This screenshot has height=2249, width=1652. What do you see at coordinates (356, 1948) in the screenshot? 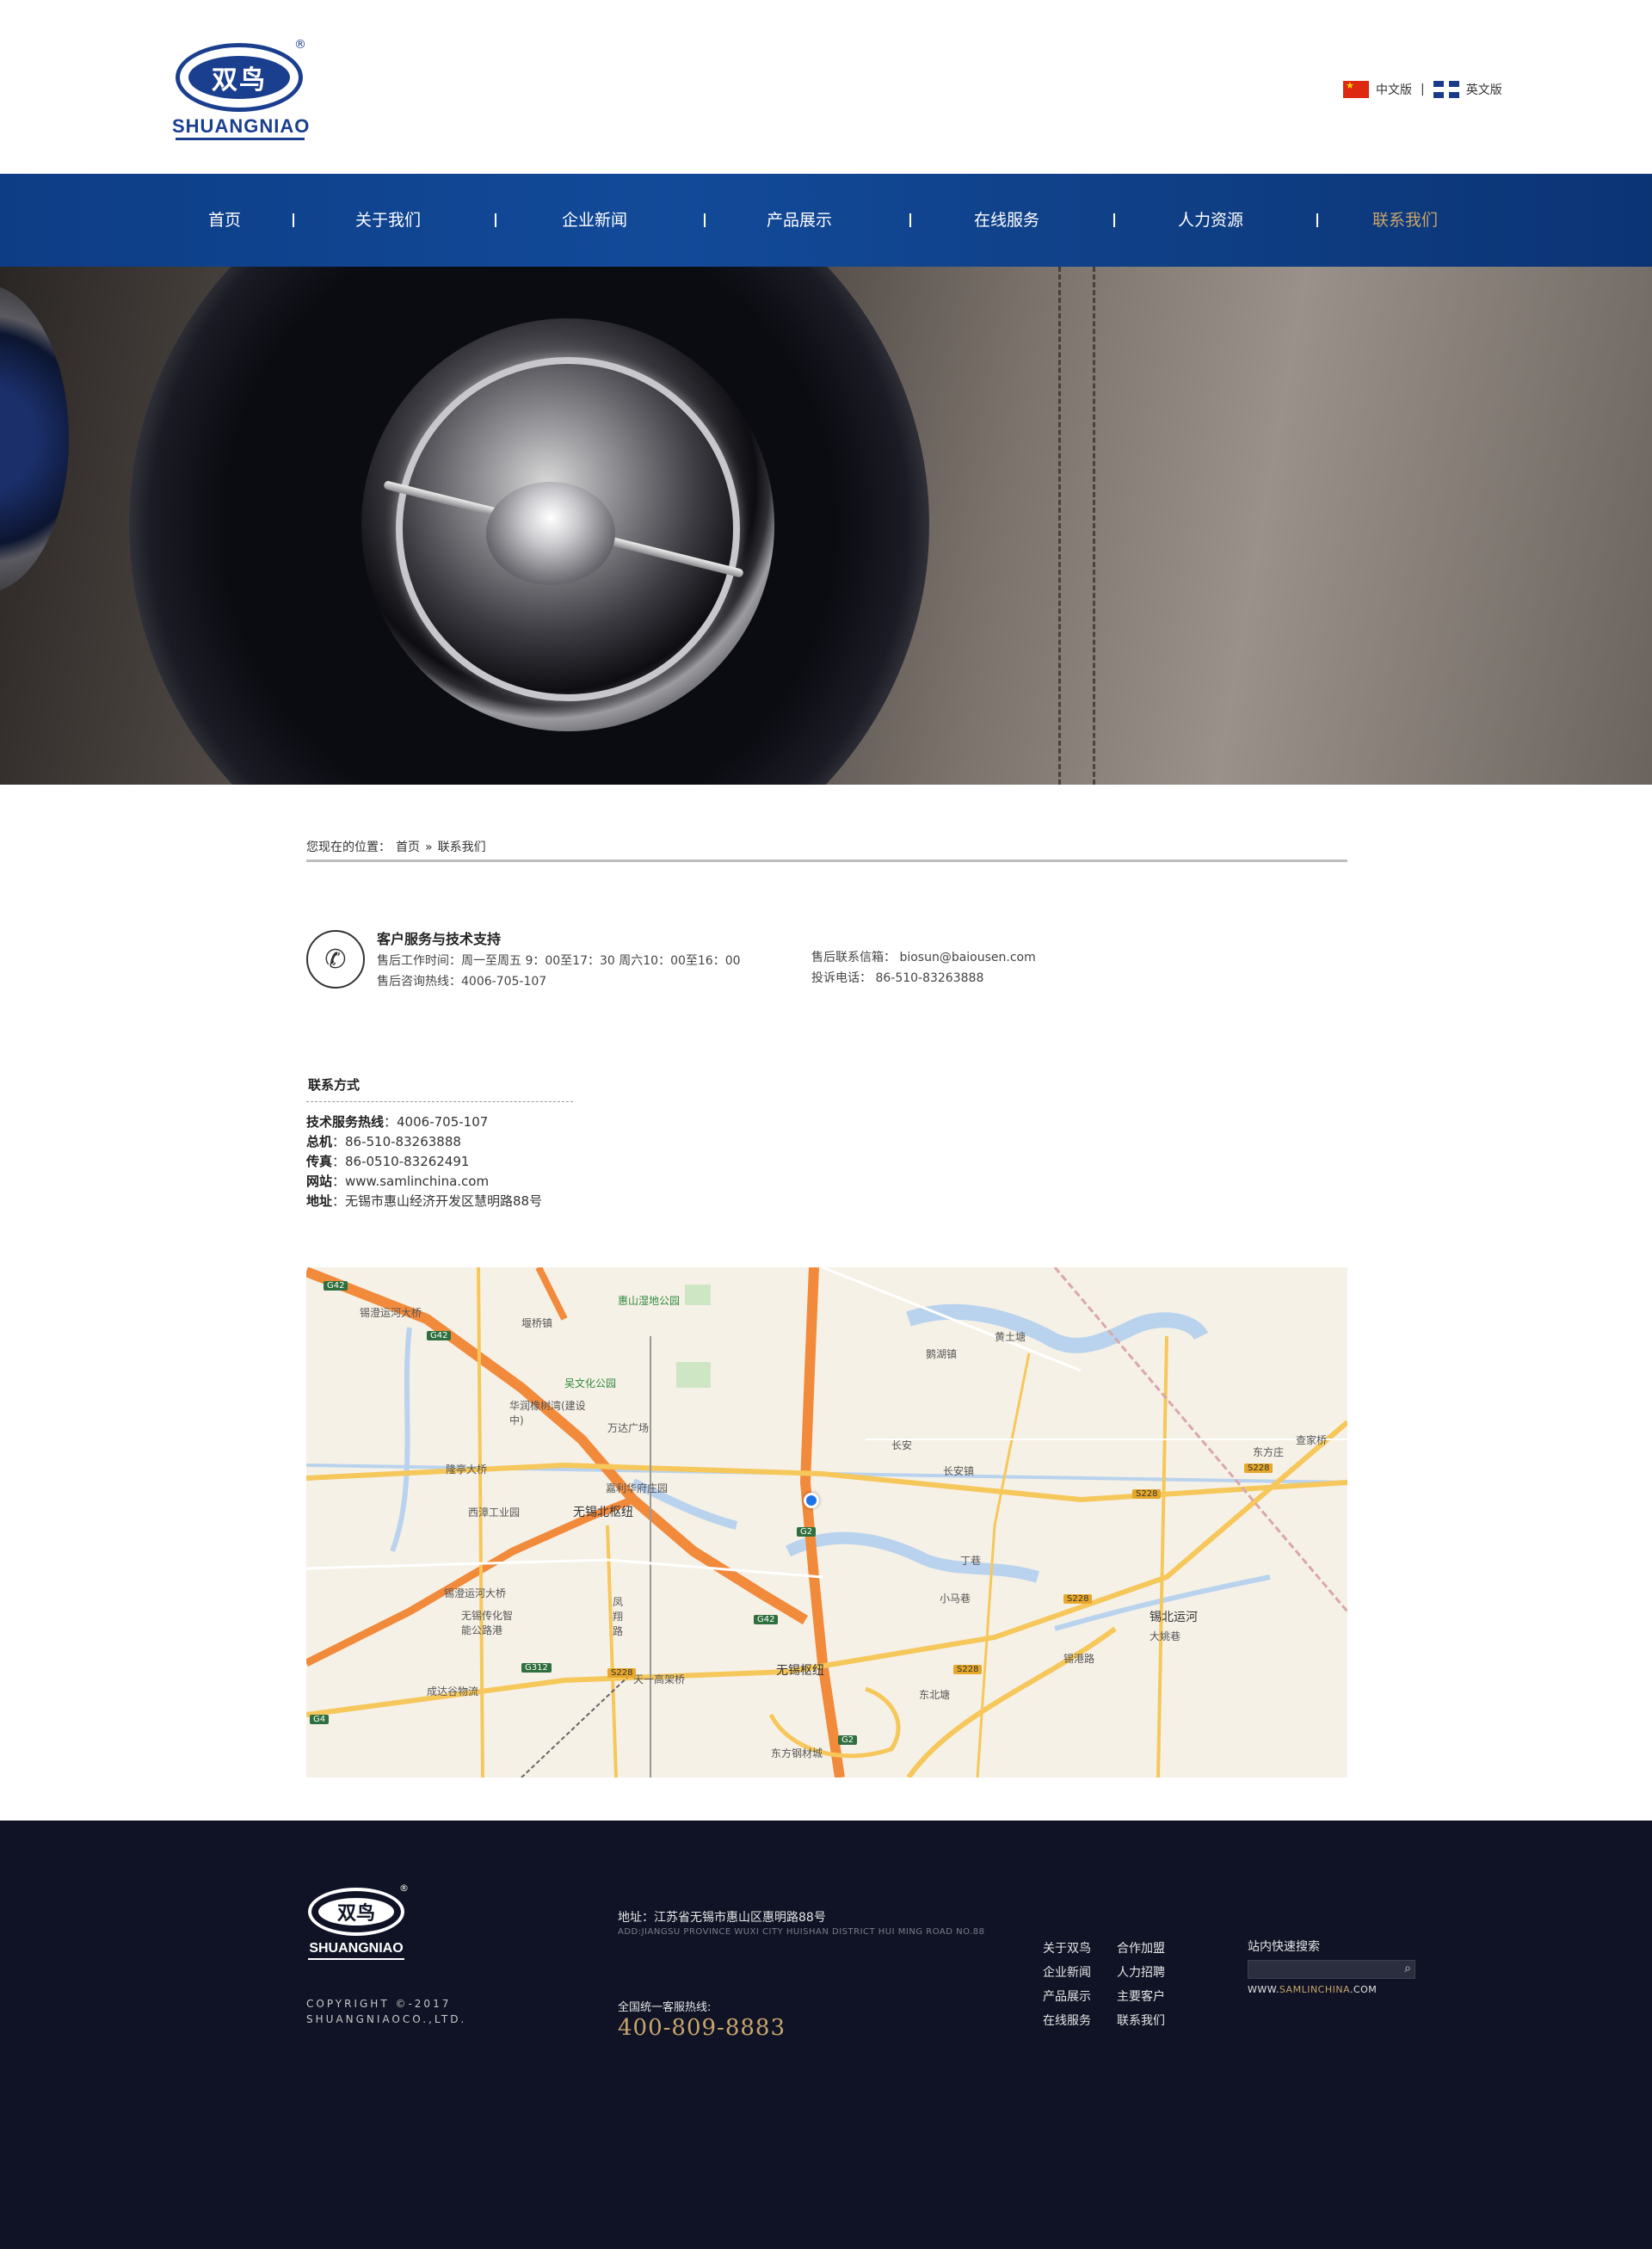
I see `footer-logo-en: SHUANGNIAO` at bounding box center [356, 1948].